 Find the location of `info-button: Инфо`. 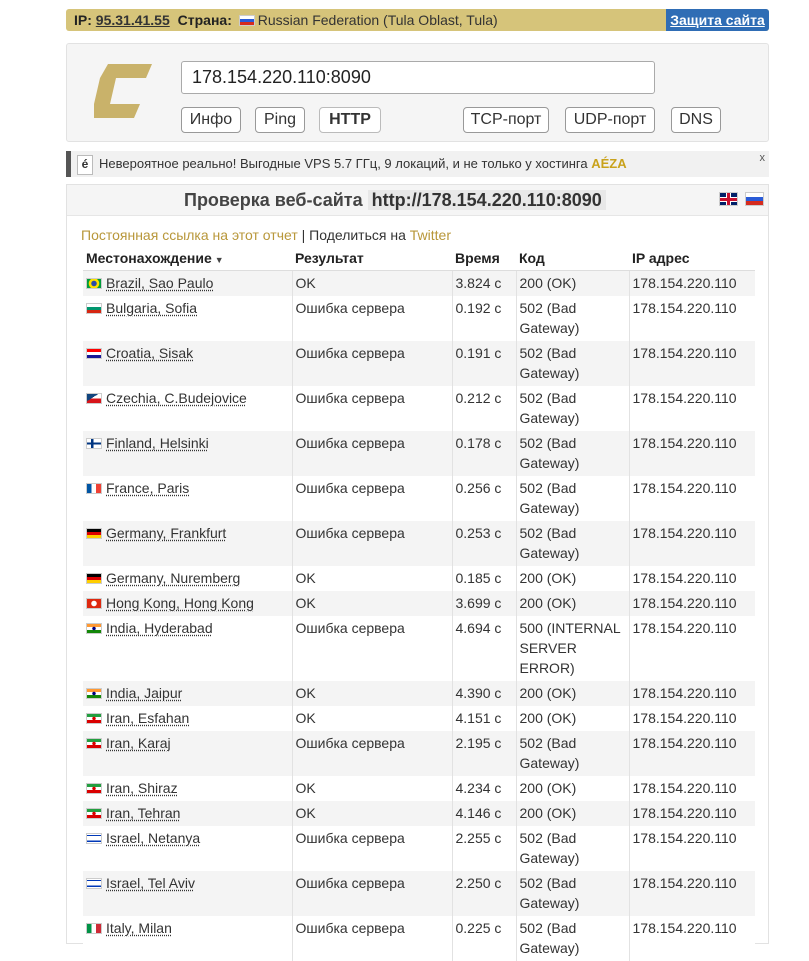

info-button: Инфо is located at coordinates (211, 120).